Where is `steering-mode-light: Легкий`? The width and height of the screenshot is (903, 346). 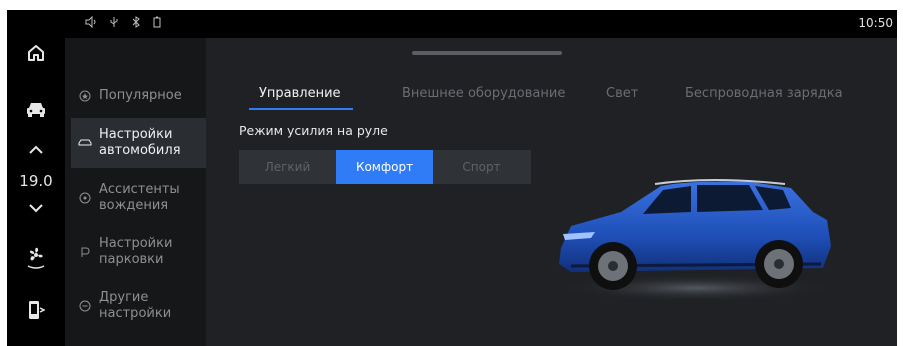 steering-mode-light: Легкий is located at coordinates (287, 167).